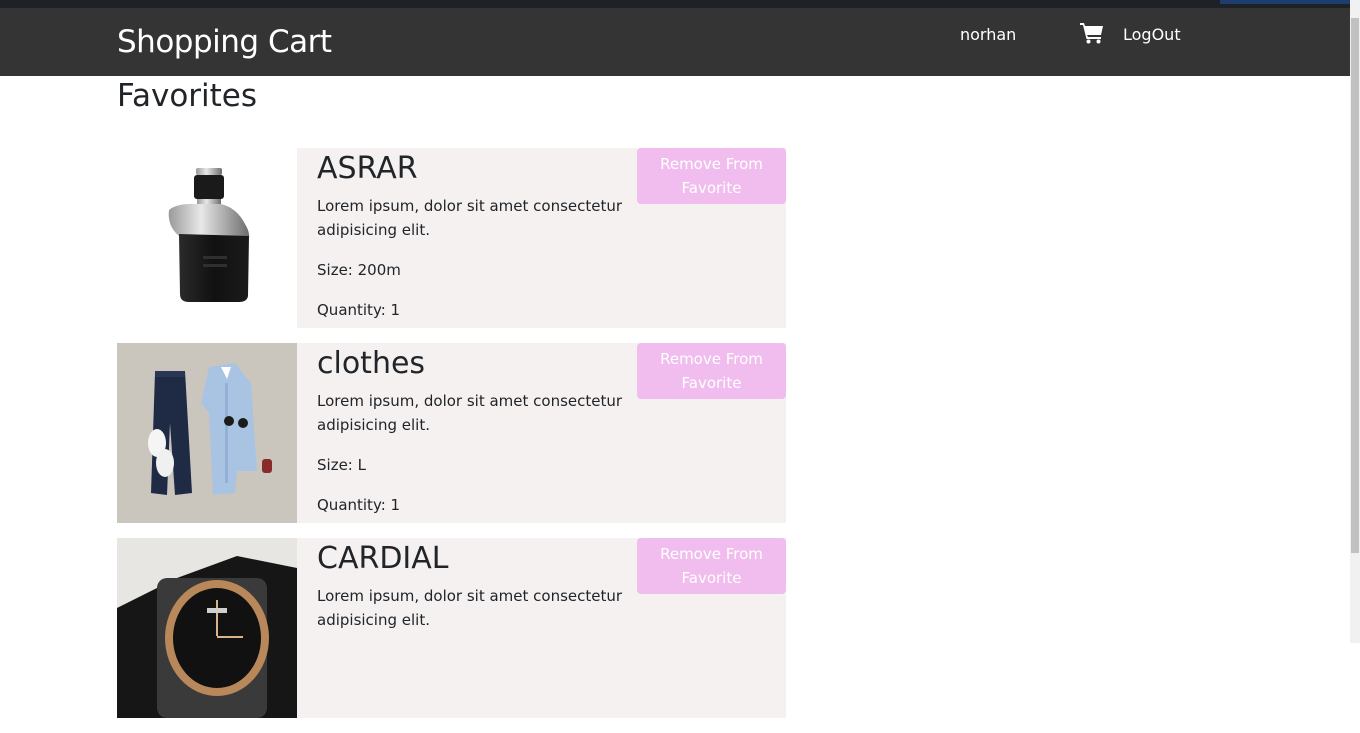  I want to click on brand-link: Shopping Cart, so click(224, 42).